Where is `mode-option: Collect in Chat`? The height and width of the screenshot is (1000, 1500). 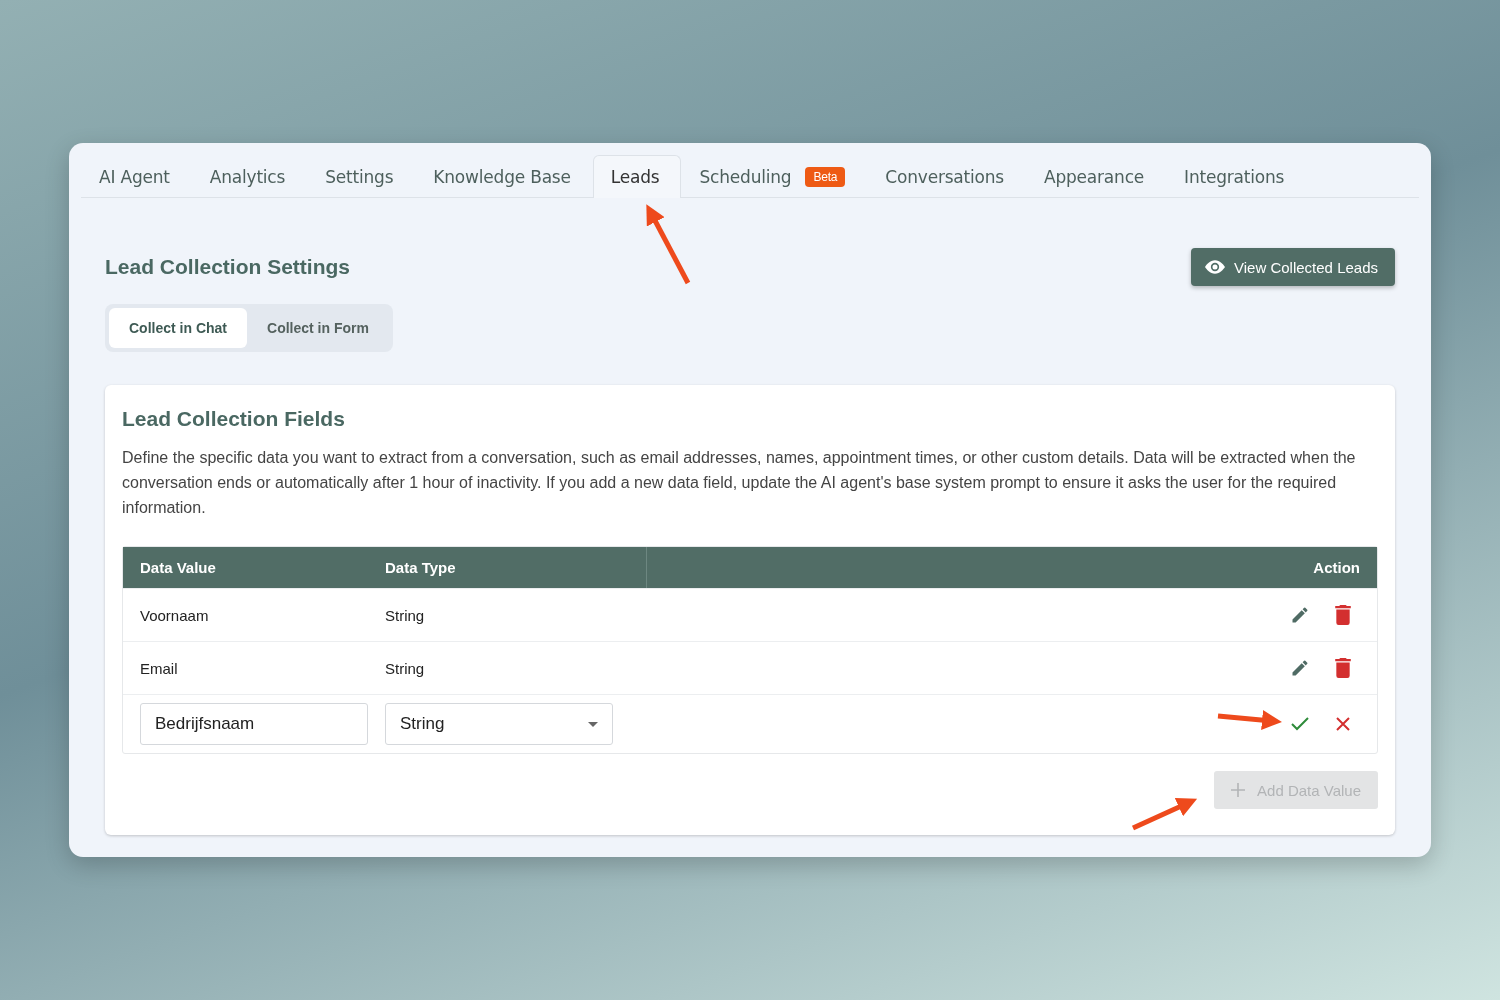
mode-option: Collect in Chat is located at coordinates (178, 328).